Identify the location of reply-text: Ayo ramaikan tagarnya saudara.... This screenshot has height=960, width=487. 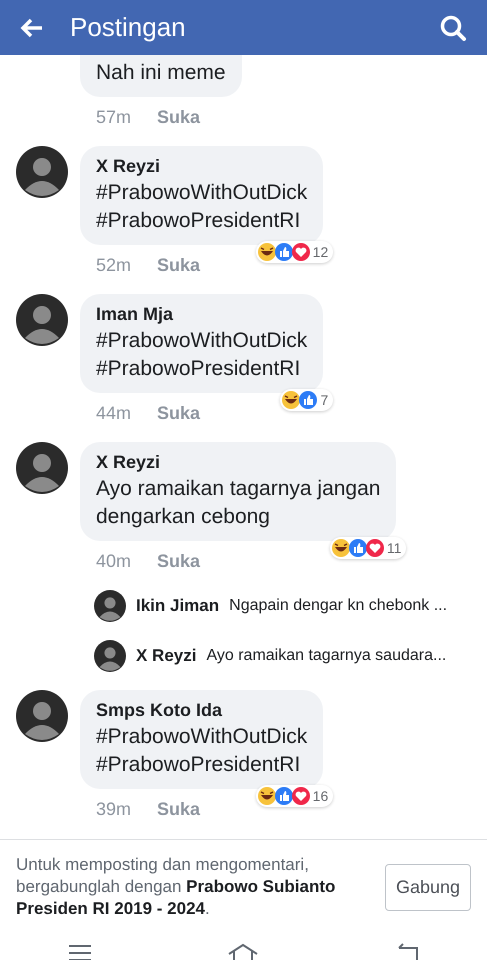
(326, 656).